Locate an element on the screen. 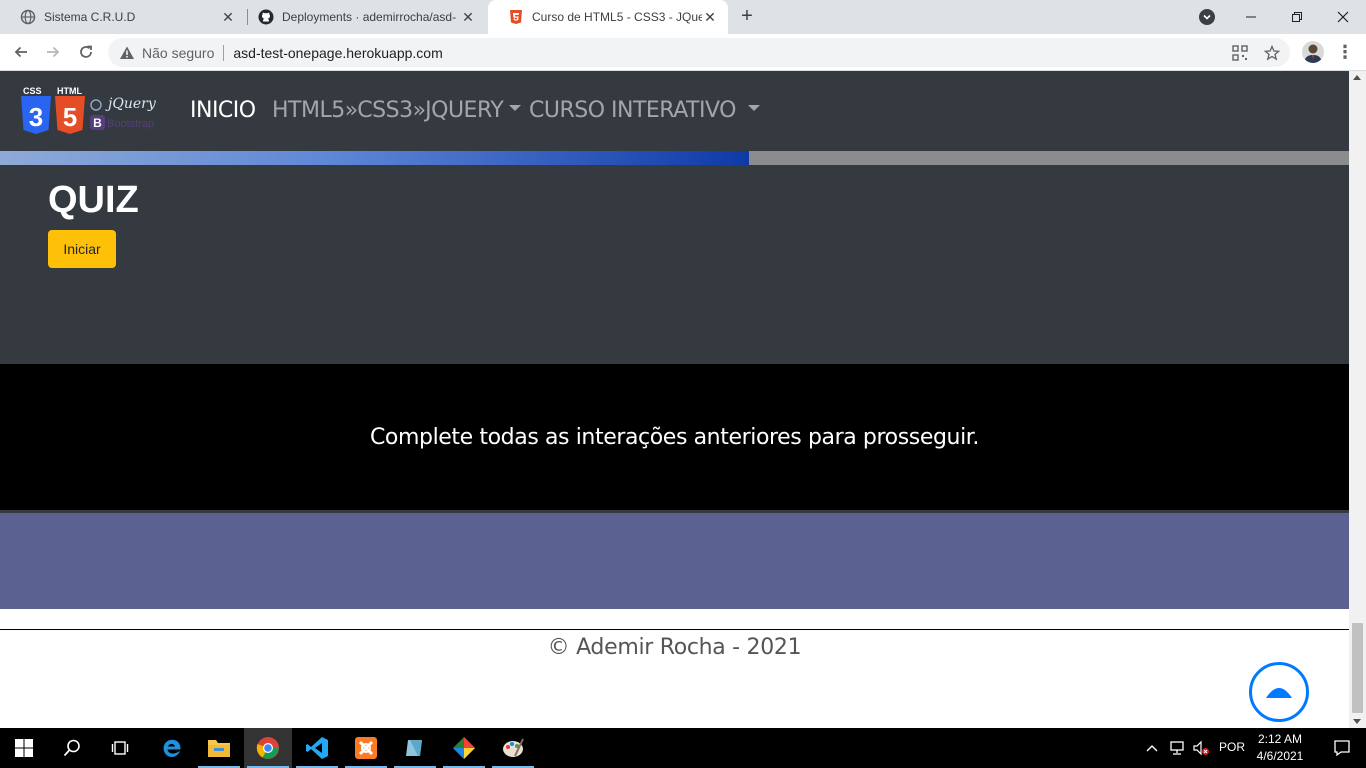 The image size is (1366, 768). html5-icon is located at coordinates (516, 17).